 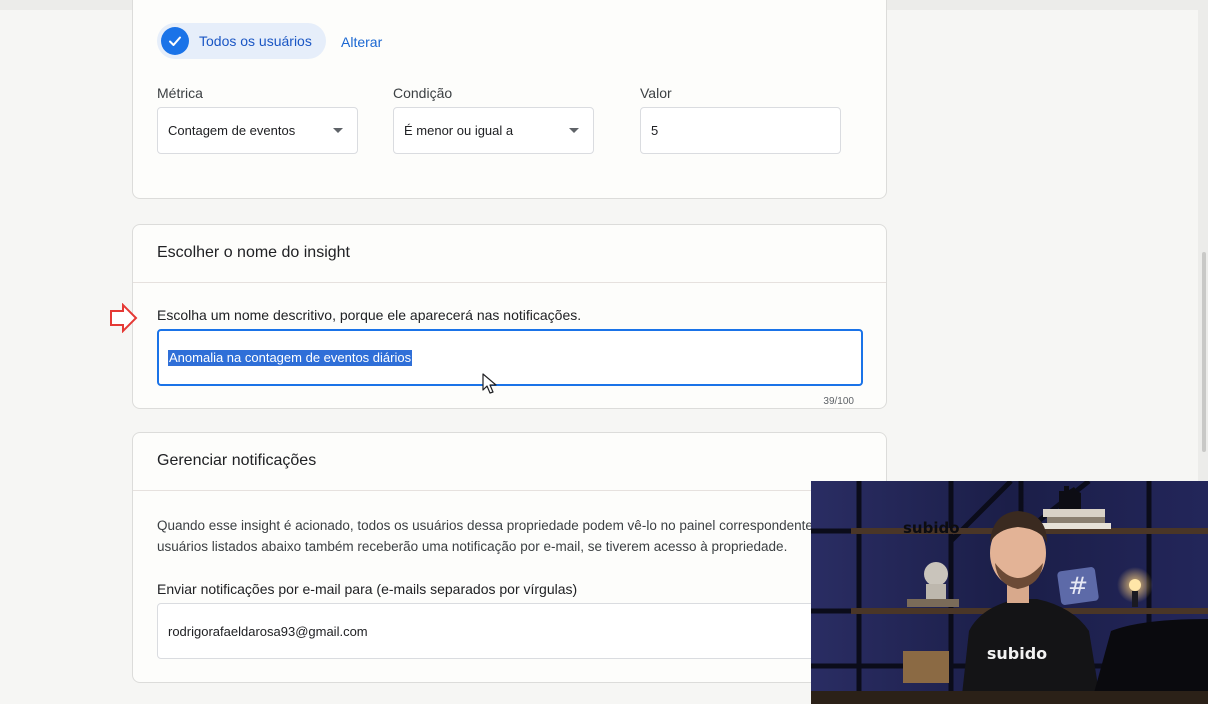 I want to click on insight-name-input: Anomalia na contagem de eventos diários, so click(x=510, y=357).